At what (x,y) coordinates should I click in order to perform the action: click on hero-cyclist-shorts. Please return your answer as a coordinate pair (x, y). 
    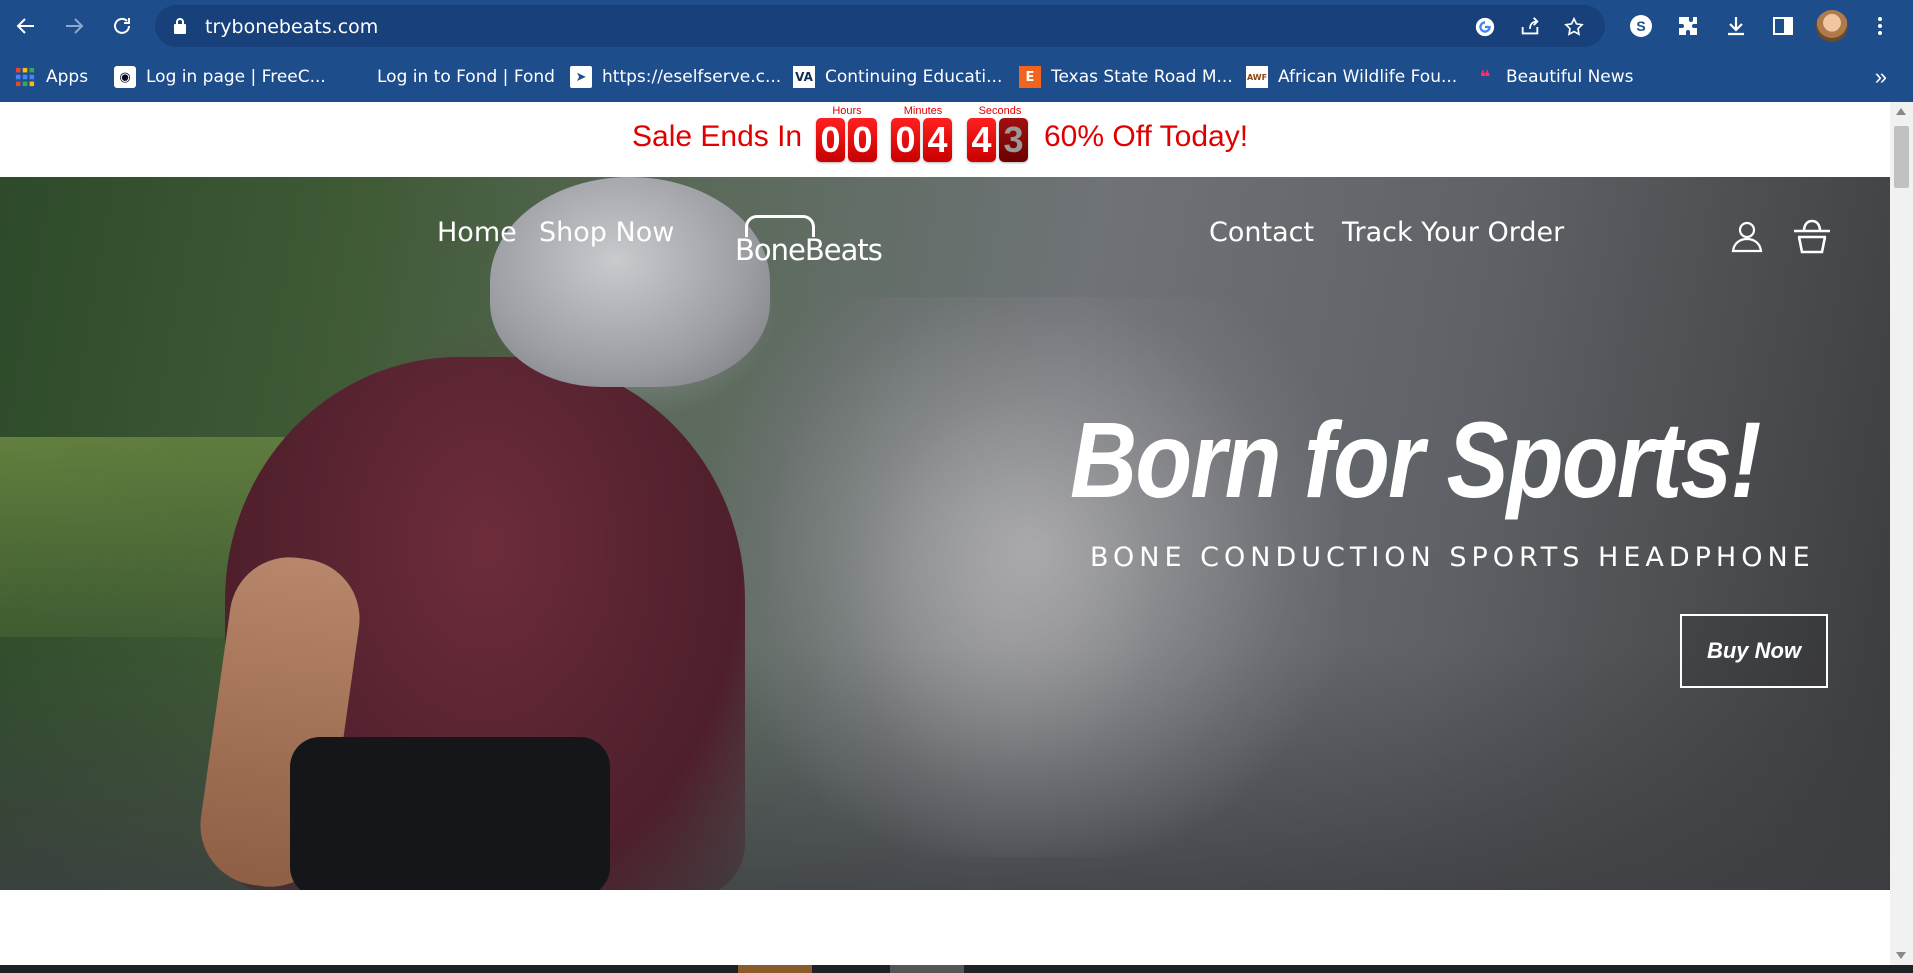
    Looking at the image, I should click on (450, 813).